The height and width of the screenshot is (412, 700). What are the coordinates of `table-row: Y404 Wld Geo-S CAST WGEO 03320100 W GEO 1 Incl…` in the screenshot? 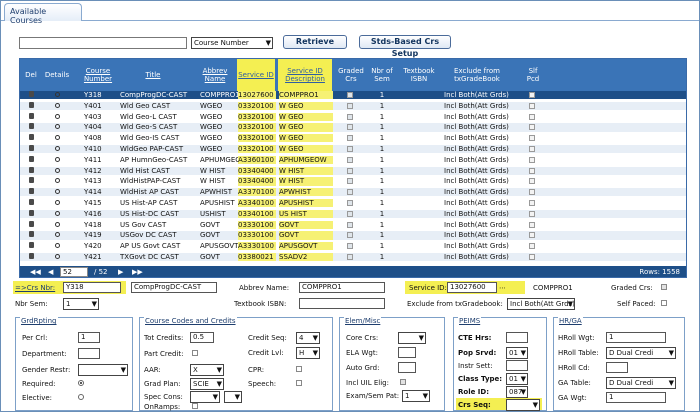 It's located at (353, 127).